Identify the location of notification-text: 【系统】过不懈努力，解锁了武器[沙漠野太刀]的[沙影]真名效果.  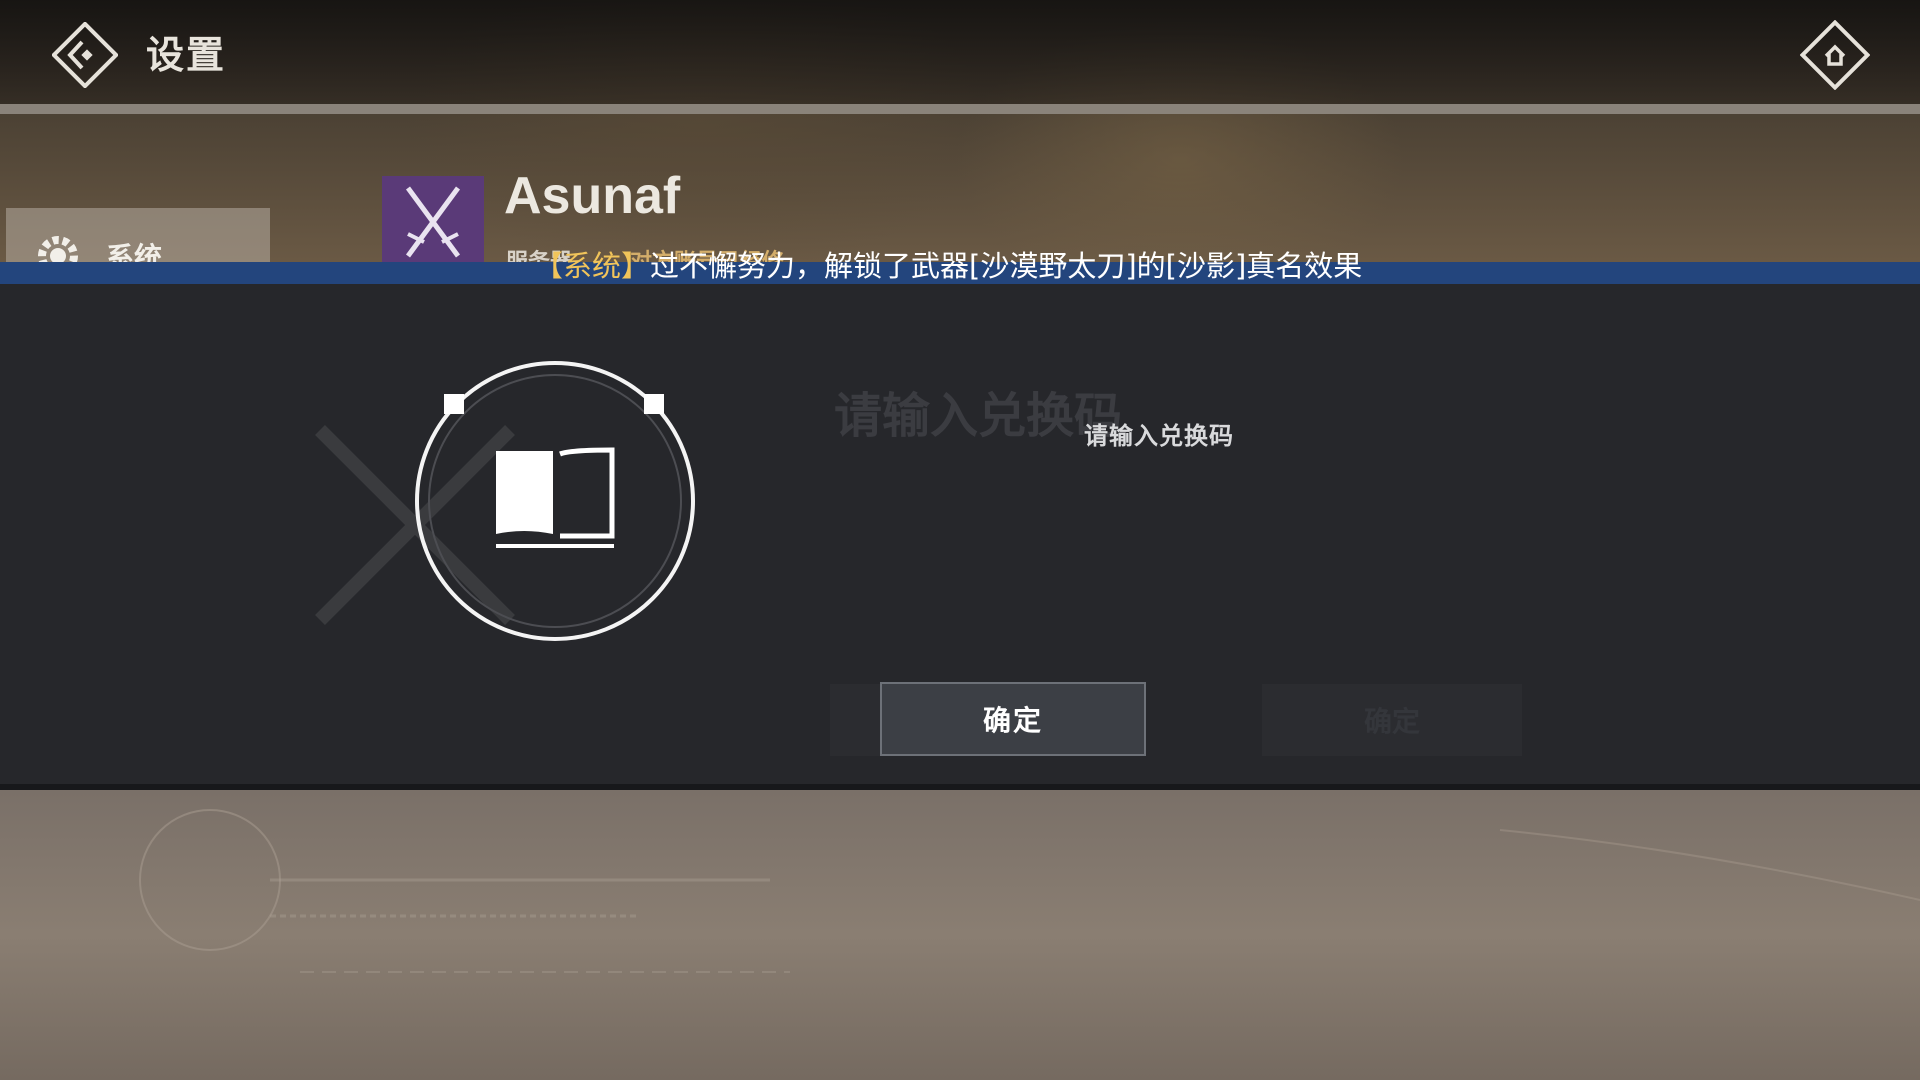
(948, 266).